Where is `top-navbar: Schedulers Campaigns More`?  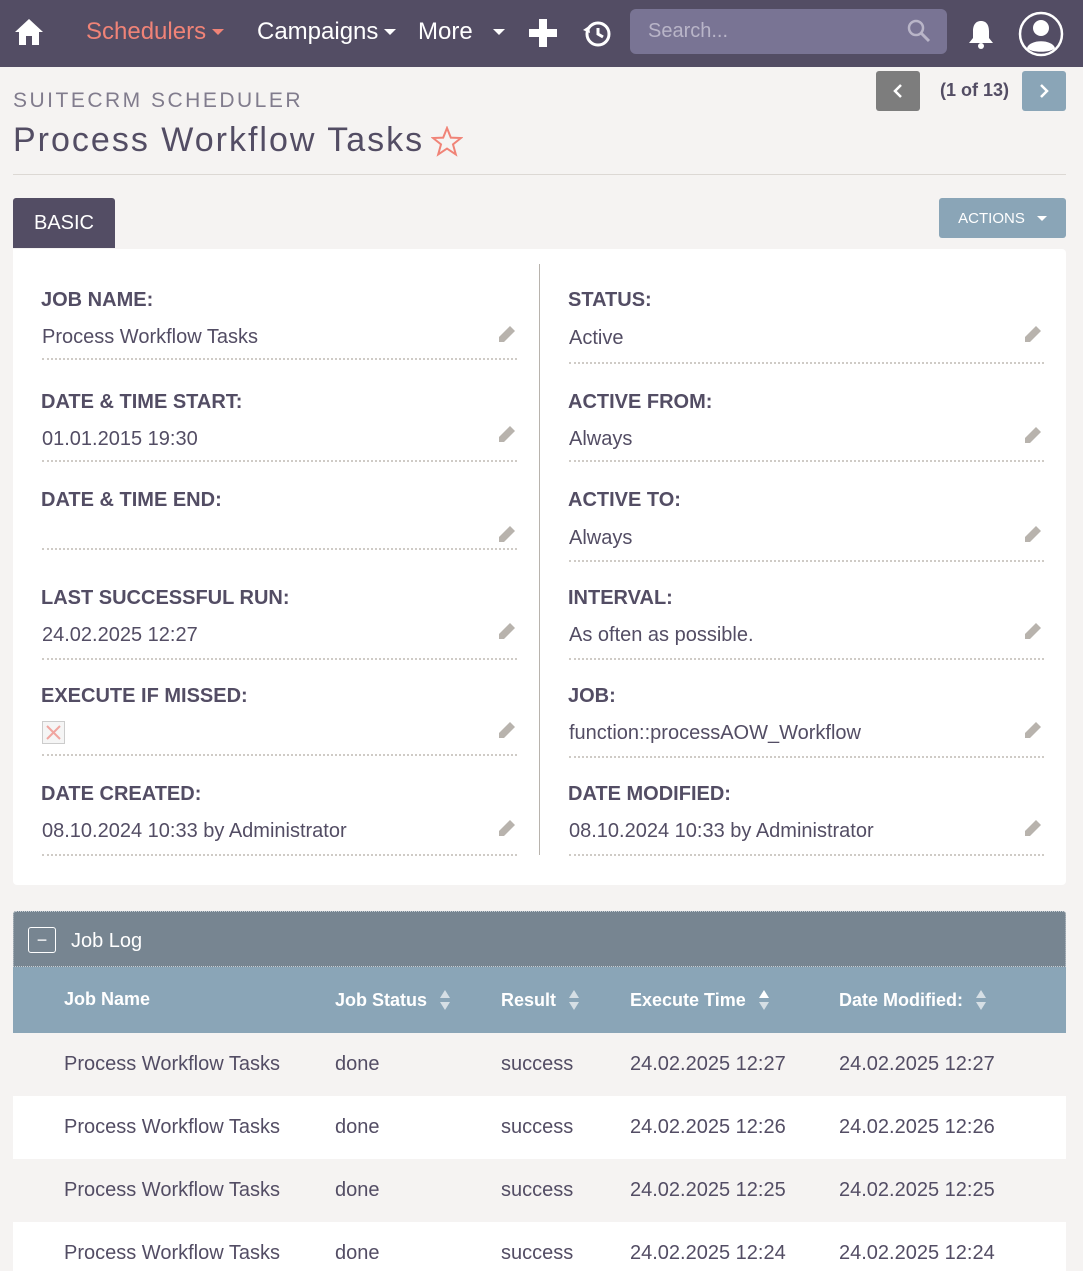
top-navbar: Schedulers Campaigns More is located at coordinates (541, 33).